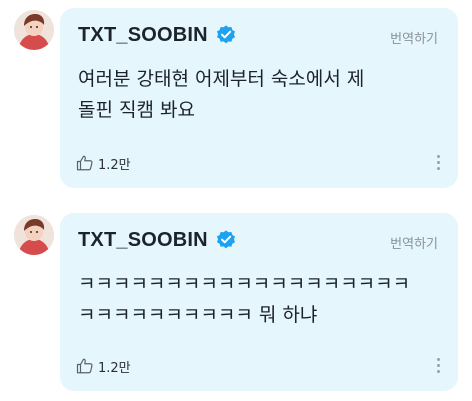  What do you see at coordinates (221, 94) in the screenshot?
I see `post-text: 여러분 강태현 어제부터 숙소에서 제 돌핀 직캠 봐요` at bounding box center [221, 94].